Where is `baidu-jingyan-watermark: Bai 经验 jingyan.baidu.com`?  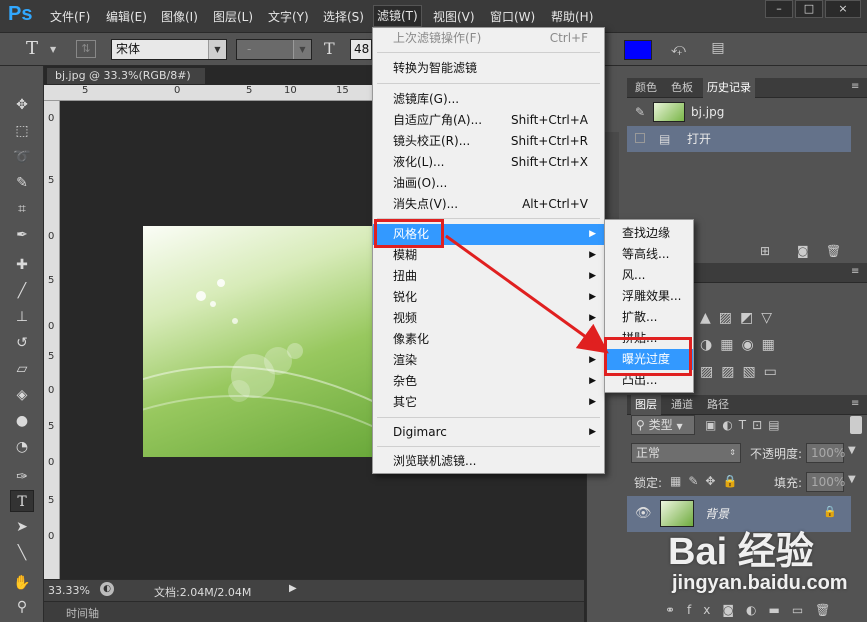
baidu-jingyan-watermark: Bai 经验 jingyan.baidu.com is located at coordinates (763, 565).